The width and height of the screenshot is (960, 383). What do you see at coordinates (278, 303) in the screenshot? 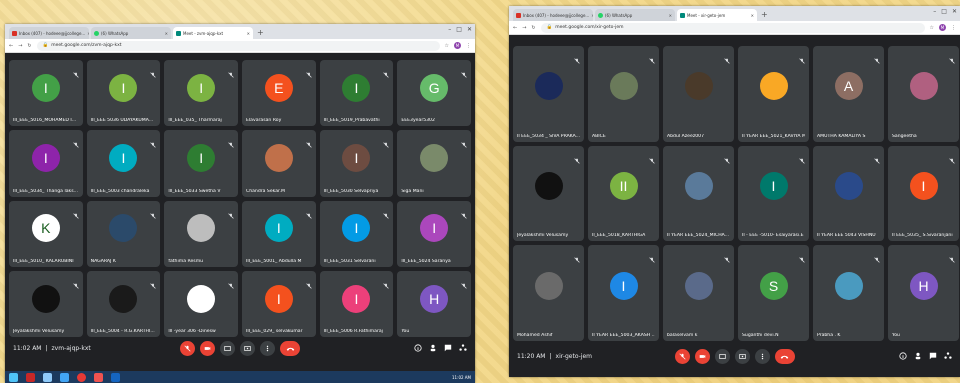
I see `participant-tile: I III_EEE_029_ selvakumar` at bounding box center [278, 303].